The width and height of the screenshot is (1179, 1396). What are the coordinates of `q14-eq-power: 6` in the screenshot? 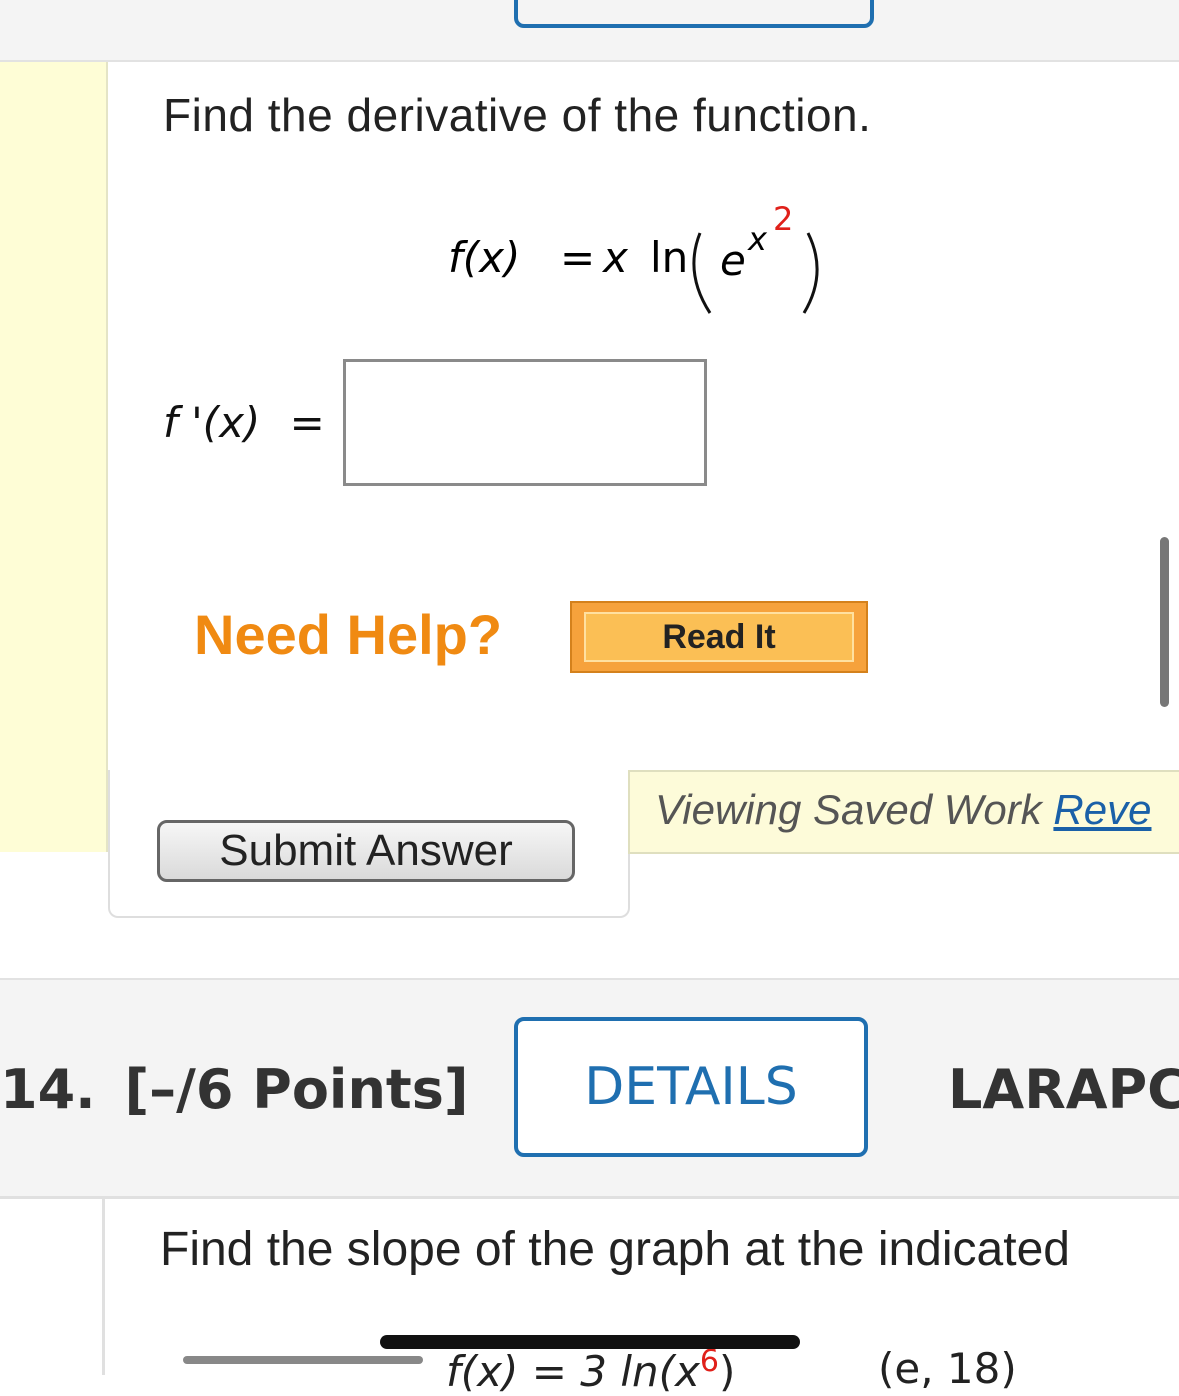 It's located at (709, 1361).